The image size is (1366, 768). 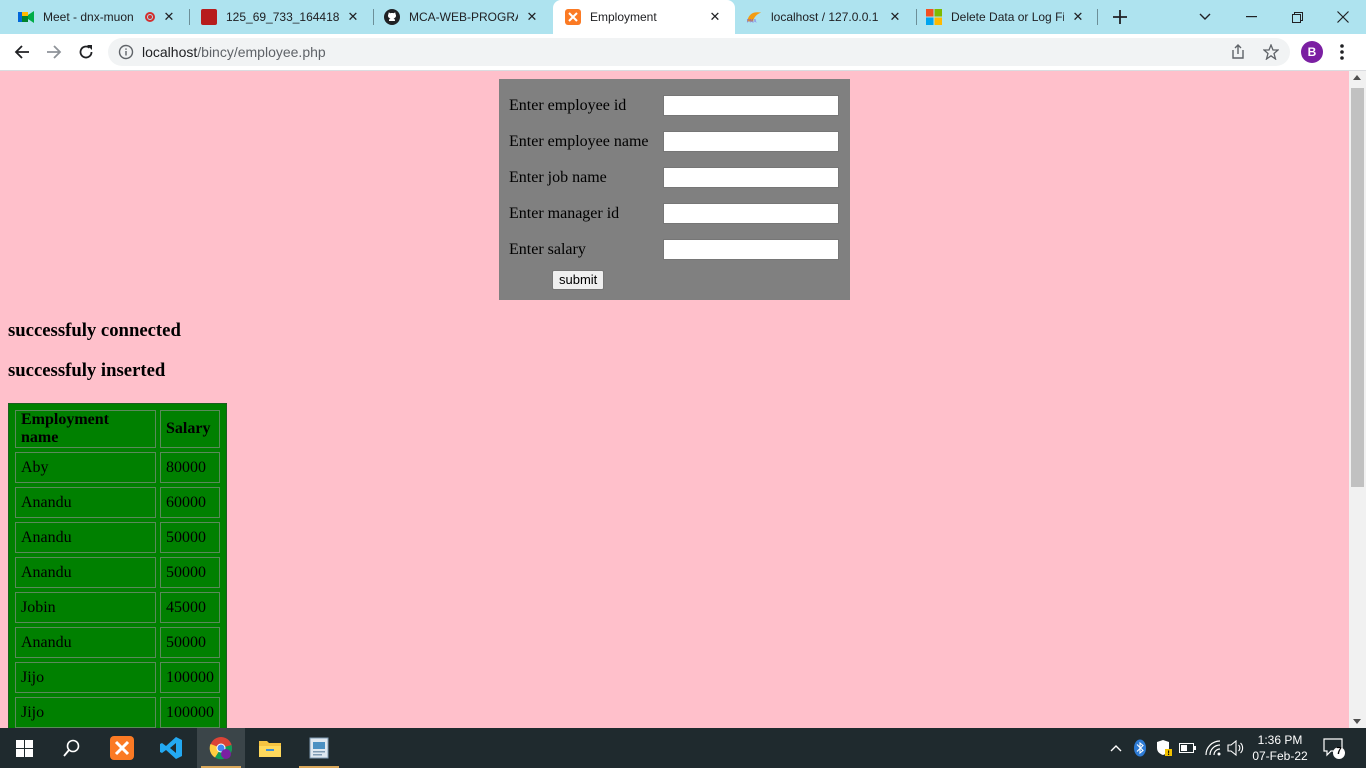 I want to click on profile-avatar: B, so click(x=1312, y=52).